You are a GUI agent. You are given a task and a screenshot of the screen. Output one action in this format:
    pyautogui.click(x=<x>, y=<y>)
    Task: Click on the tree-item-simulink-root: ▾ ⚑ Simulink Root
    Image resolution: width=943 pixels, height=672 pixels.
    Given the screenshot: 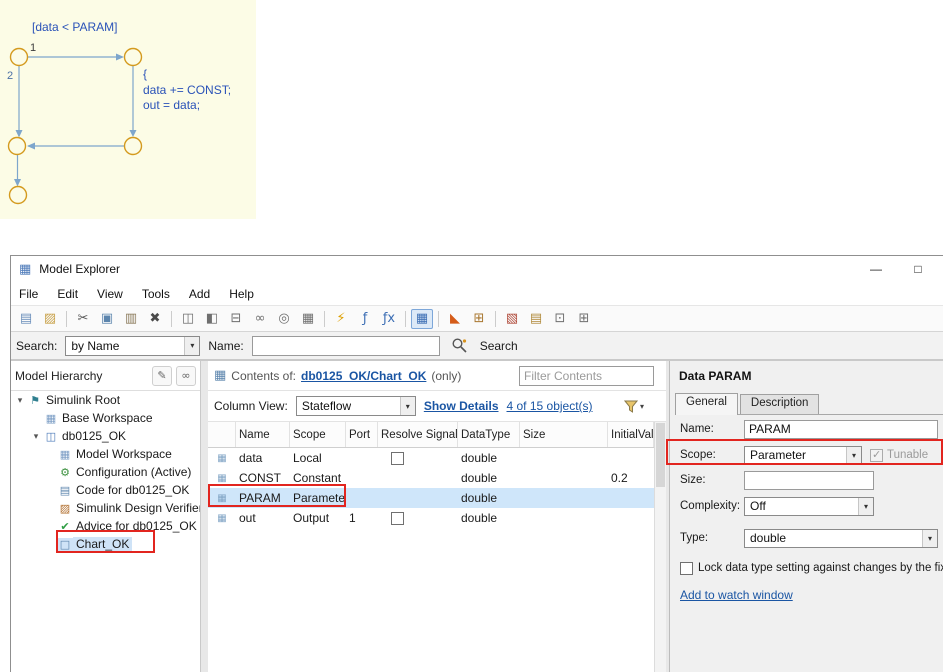 What is the action you would take?
    pyautogui.click(x=105, y=400)
    